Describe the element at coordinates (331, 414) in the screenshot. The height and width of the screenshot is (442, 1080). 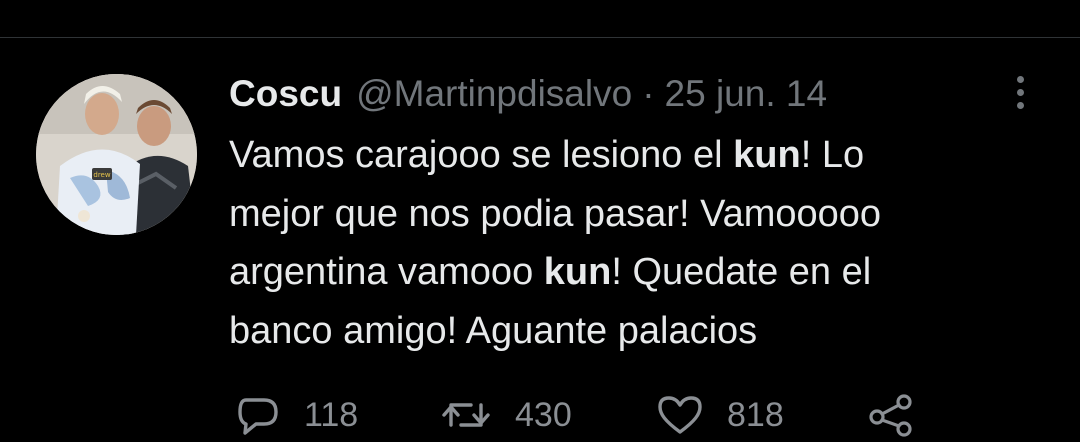
I see `reply-count: 118` at that location.